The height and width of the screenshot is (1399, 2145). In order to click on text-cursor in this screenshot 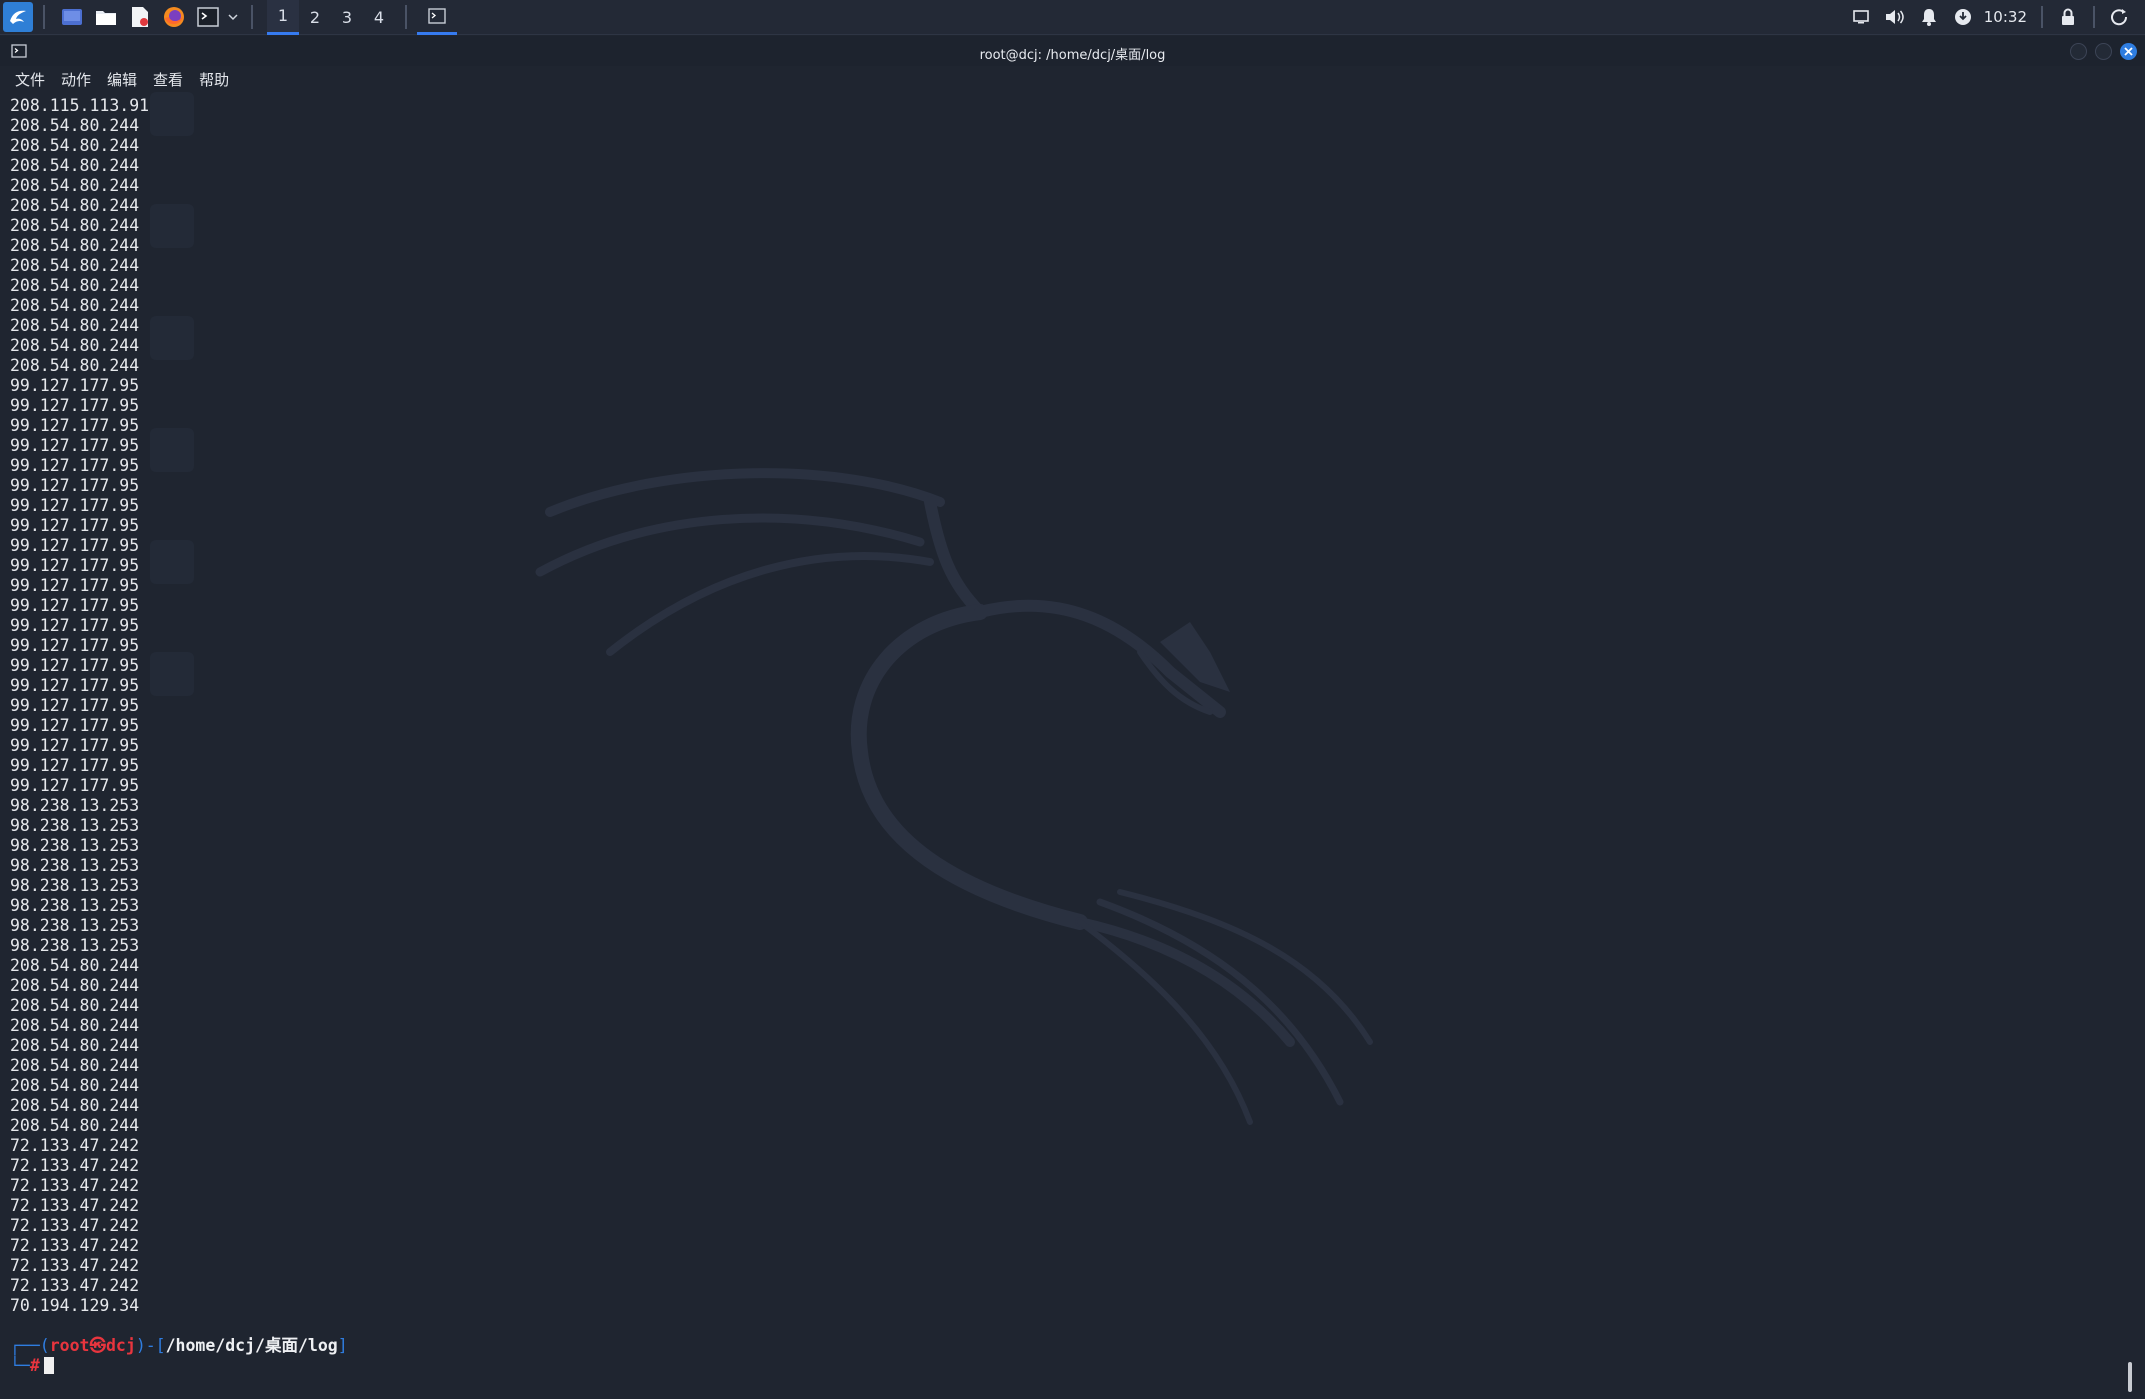, I will do `click(48, 1365)`.